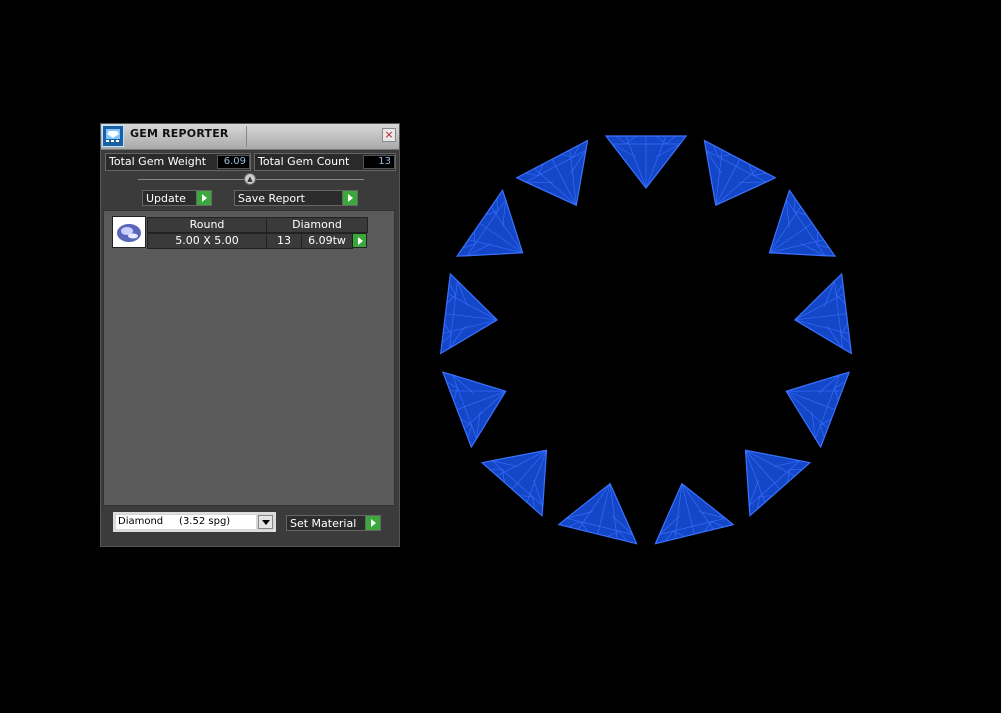 This screenshot has height=713, width=1001. I want to click on total-gem-count-value: 13, so click(379, 162).